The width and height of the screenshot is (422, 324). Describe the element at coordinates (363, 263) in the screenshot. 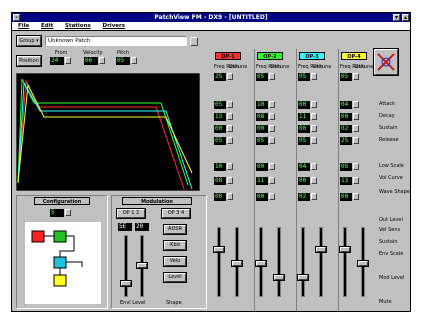

I see `op4-slider-2-knob` at that location.